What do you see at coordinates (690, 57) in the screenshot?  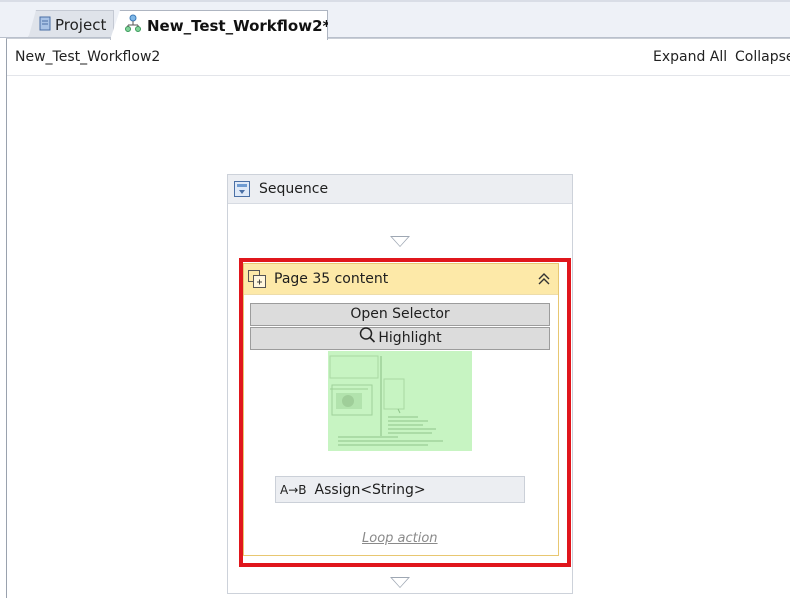 I see `expand-all-button: Expand All` at bounding box center [690, 57].